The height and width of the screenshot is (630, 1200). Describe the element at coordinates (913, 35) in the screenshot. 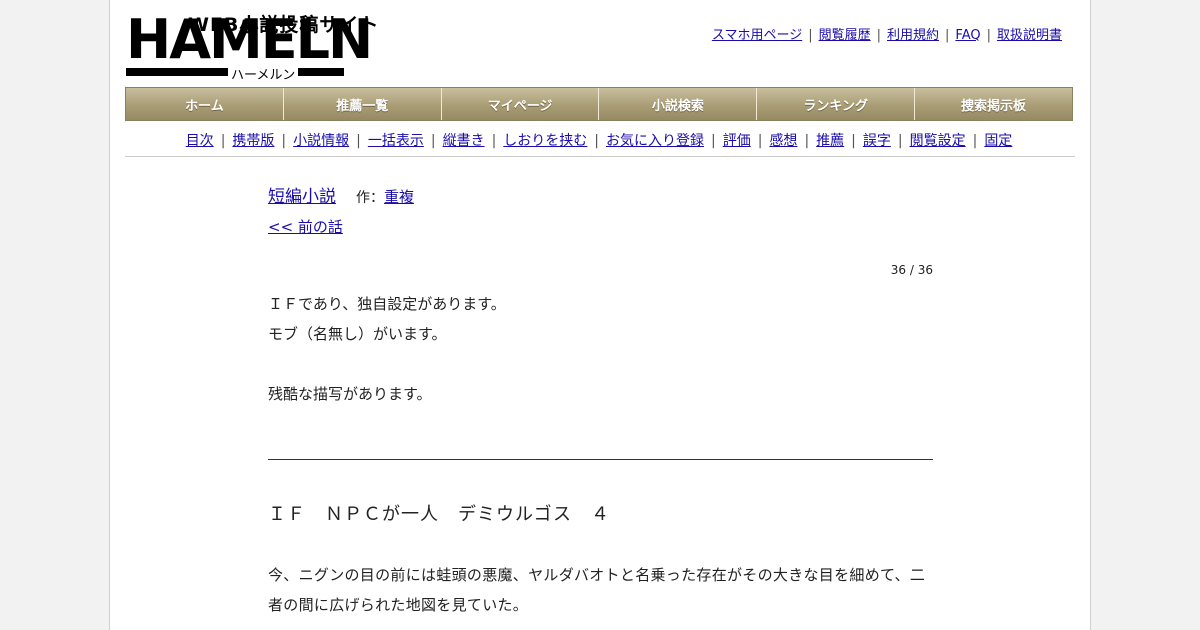

I see `terms-link: 利用規約` at that location.